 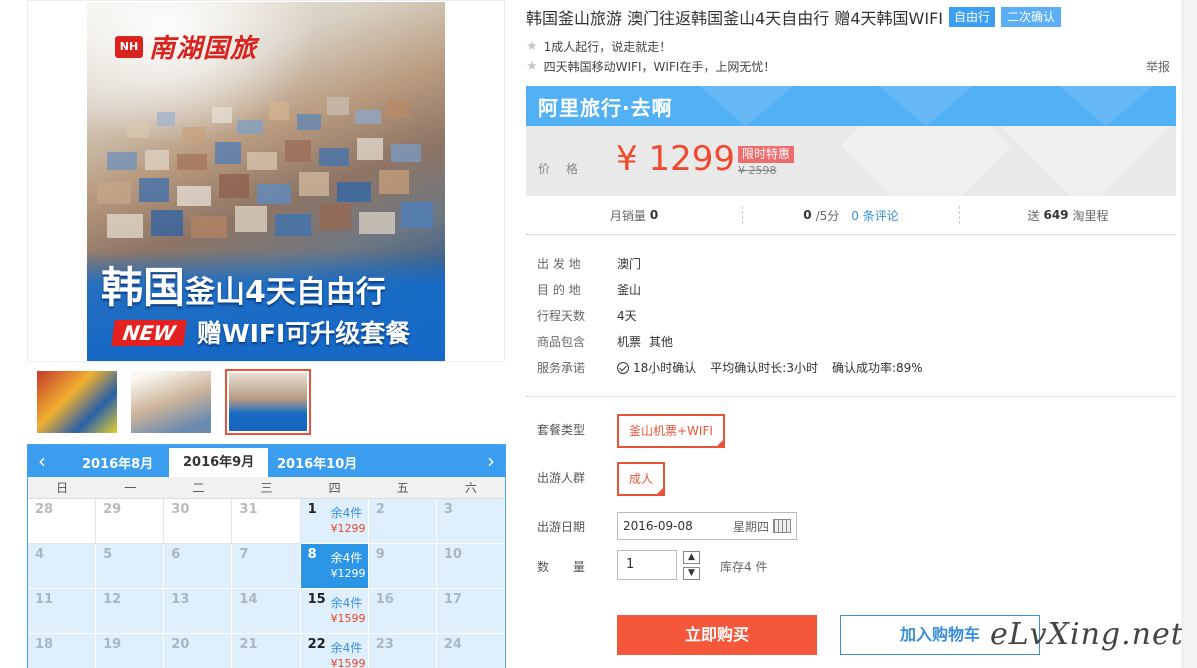 I want to click on original-price: ¥ 2598, so click(x=757, y=170).